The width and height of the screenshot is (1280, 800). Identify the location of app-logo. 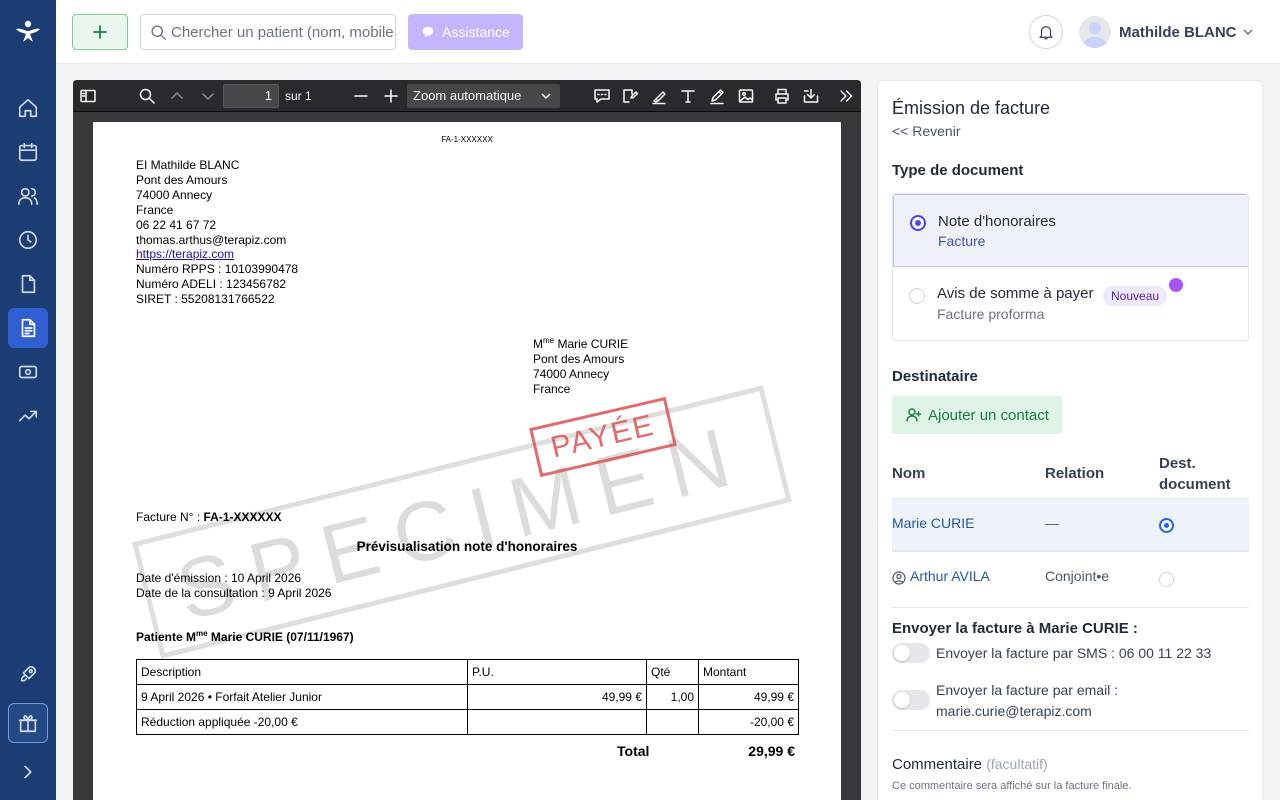
(28, 32).